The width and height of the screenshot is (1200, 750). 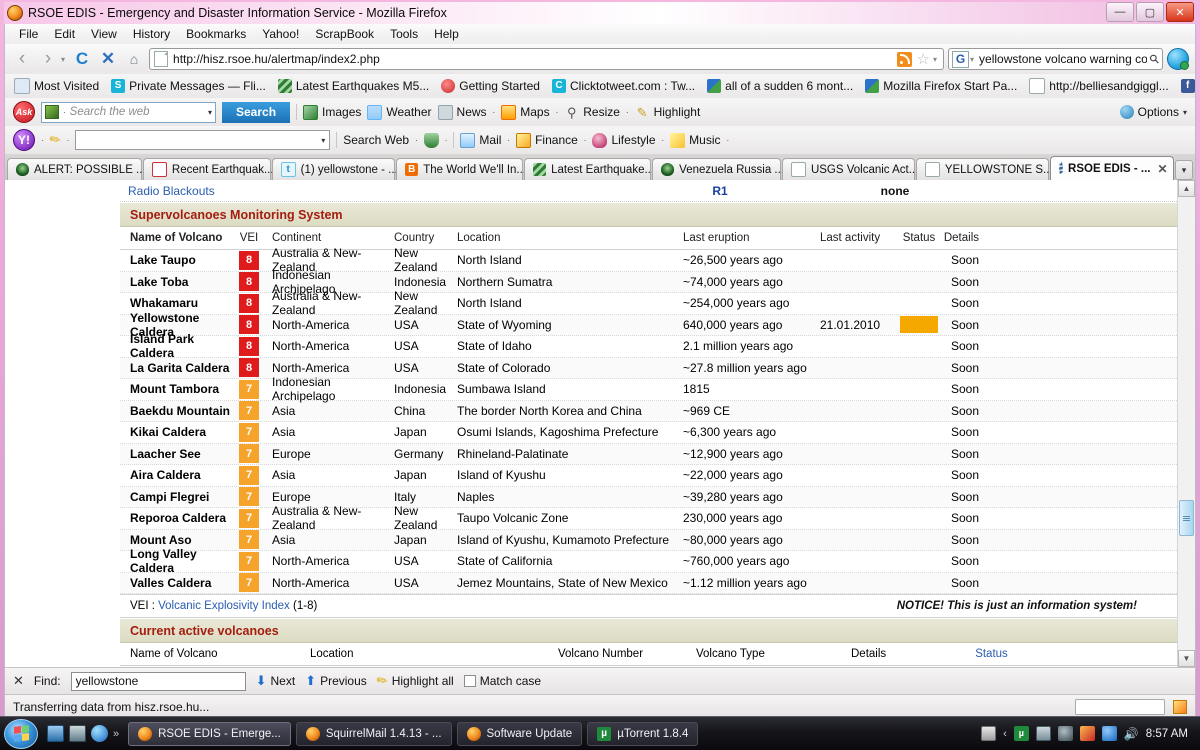 I want to click on taskbar-button-utorrent: µ µTorrent 1.8.4, so click(x=643, y=733).